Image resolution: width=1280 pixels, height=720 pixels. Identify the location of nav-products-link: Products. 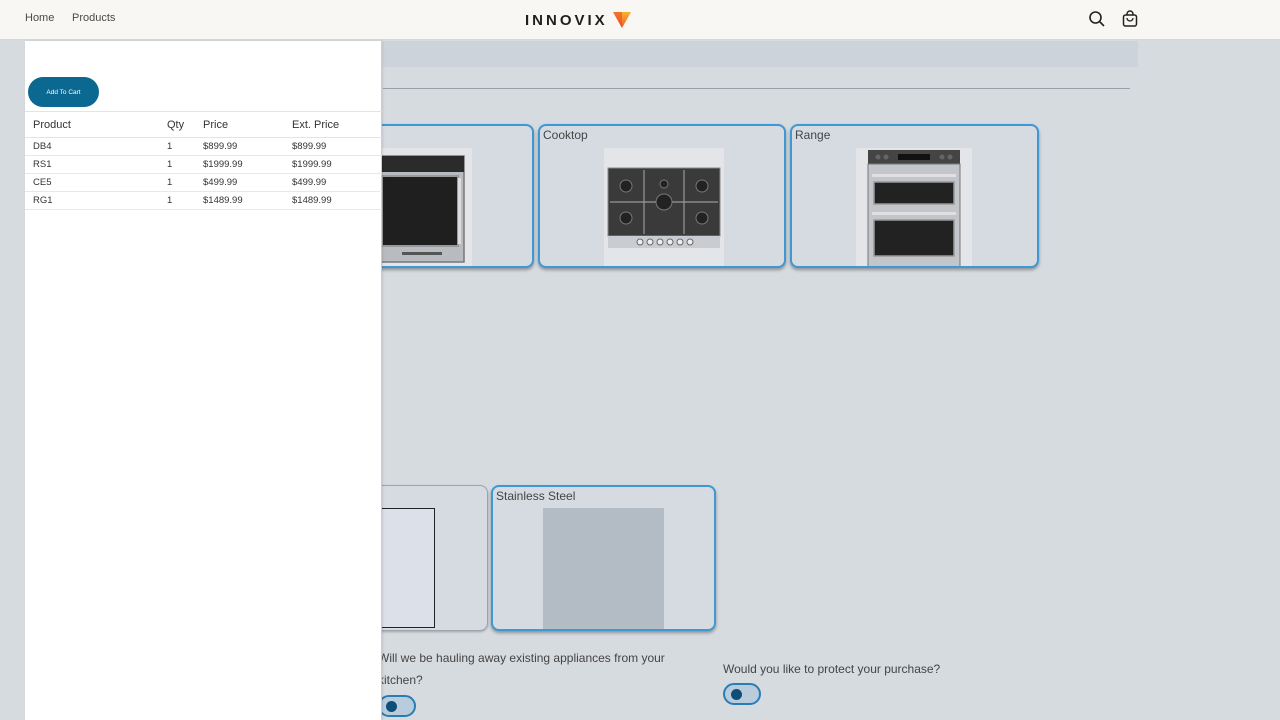
(93, 18).